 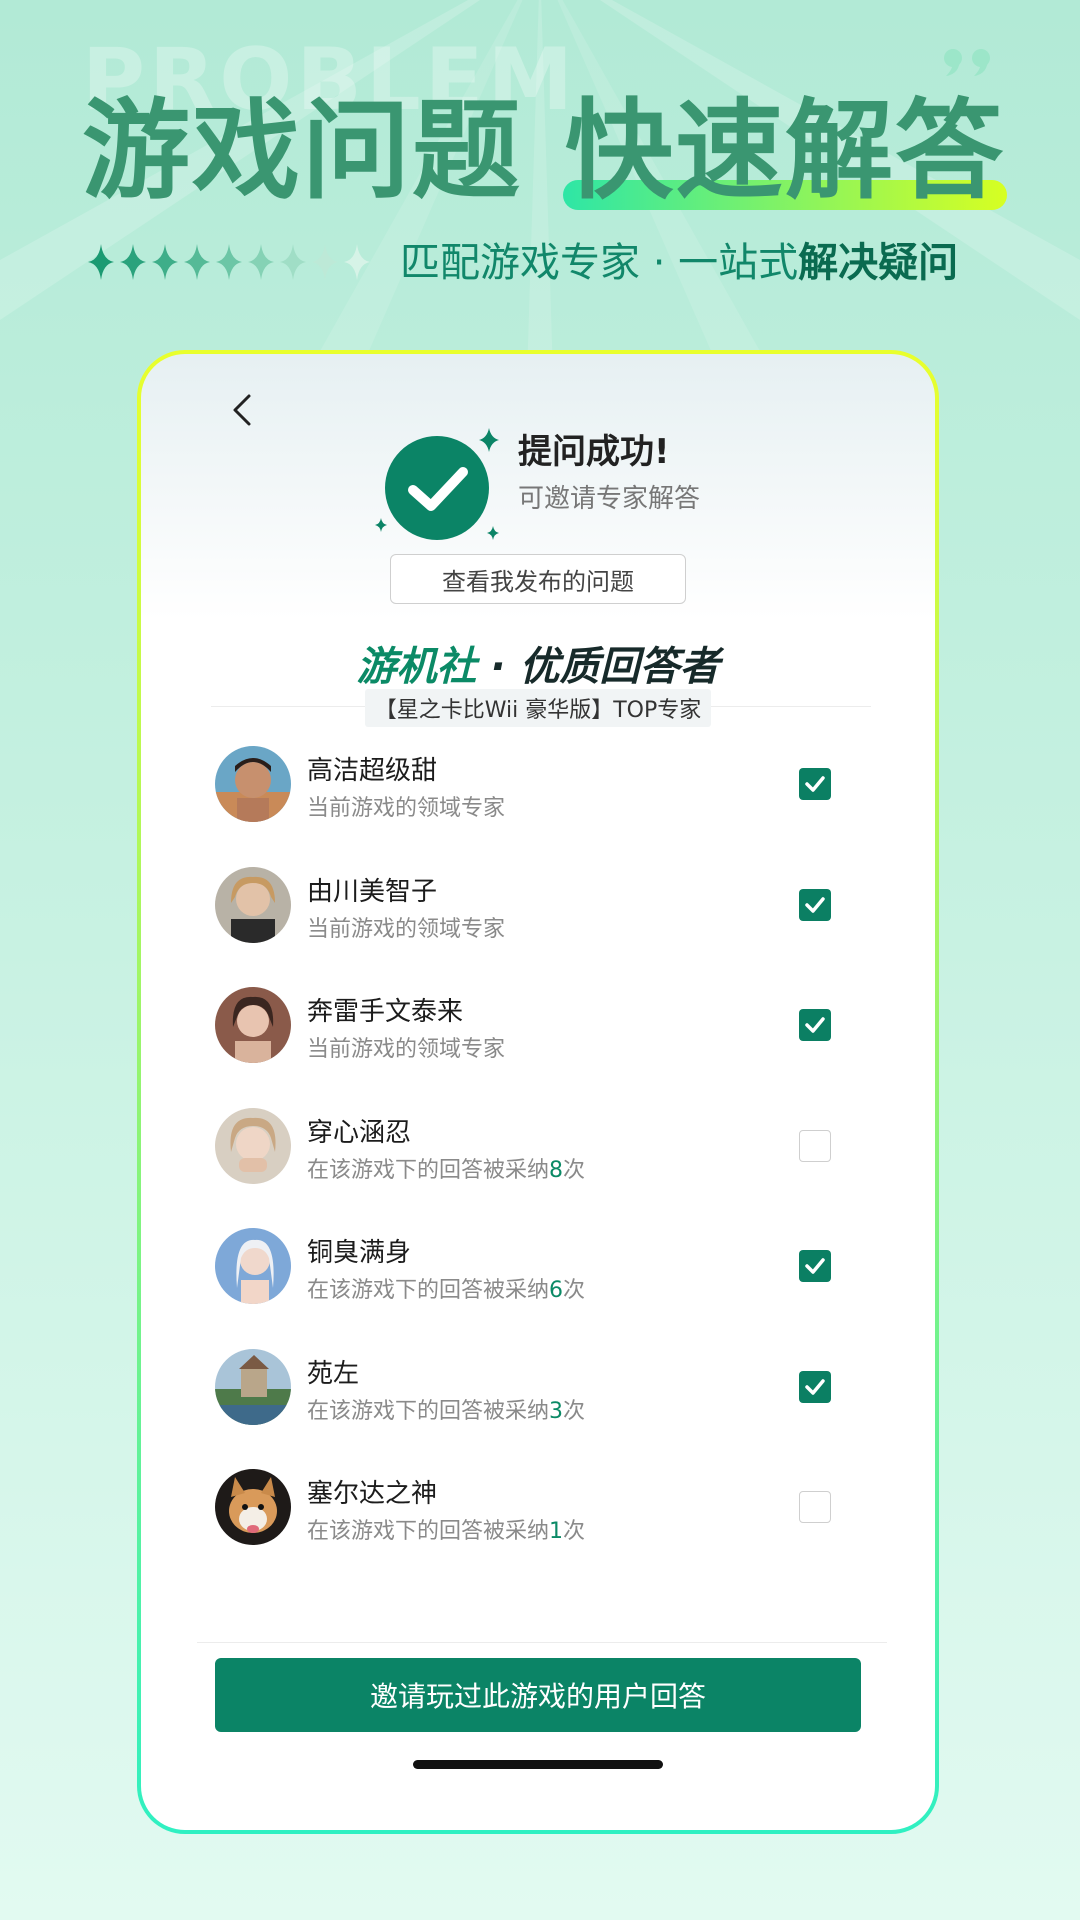 I want to click on sparkle-row, so click(x=229, y=262).